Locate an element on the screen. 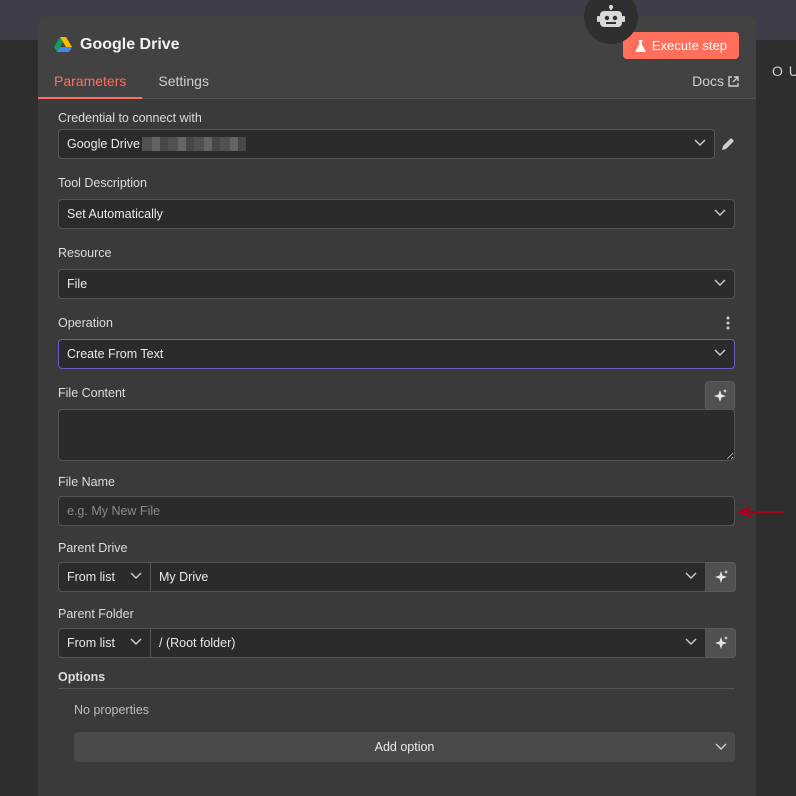 This screenshot has width=796, height=796. flask-icon is located at coordinates (640, 45).